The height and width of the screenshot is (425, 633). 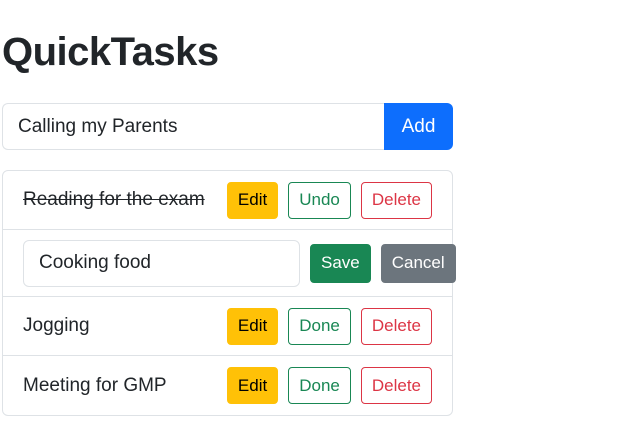 What do you see at coordinates (161, 263) in the screenshot?
I see `edit-task-input` at bounding box center [161, 263].